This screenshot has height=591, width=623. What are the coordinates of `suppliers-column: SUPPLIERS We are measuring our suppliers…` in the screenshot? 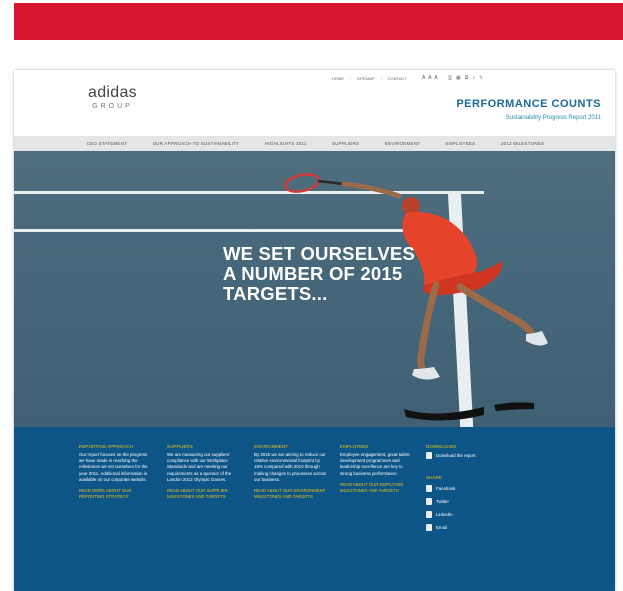 It's located at (204, 472).